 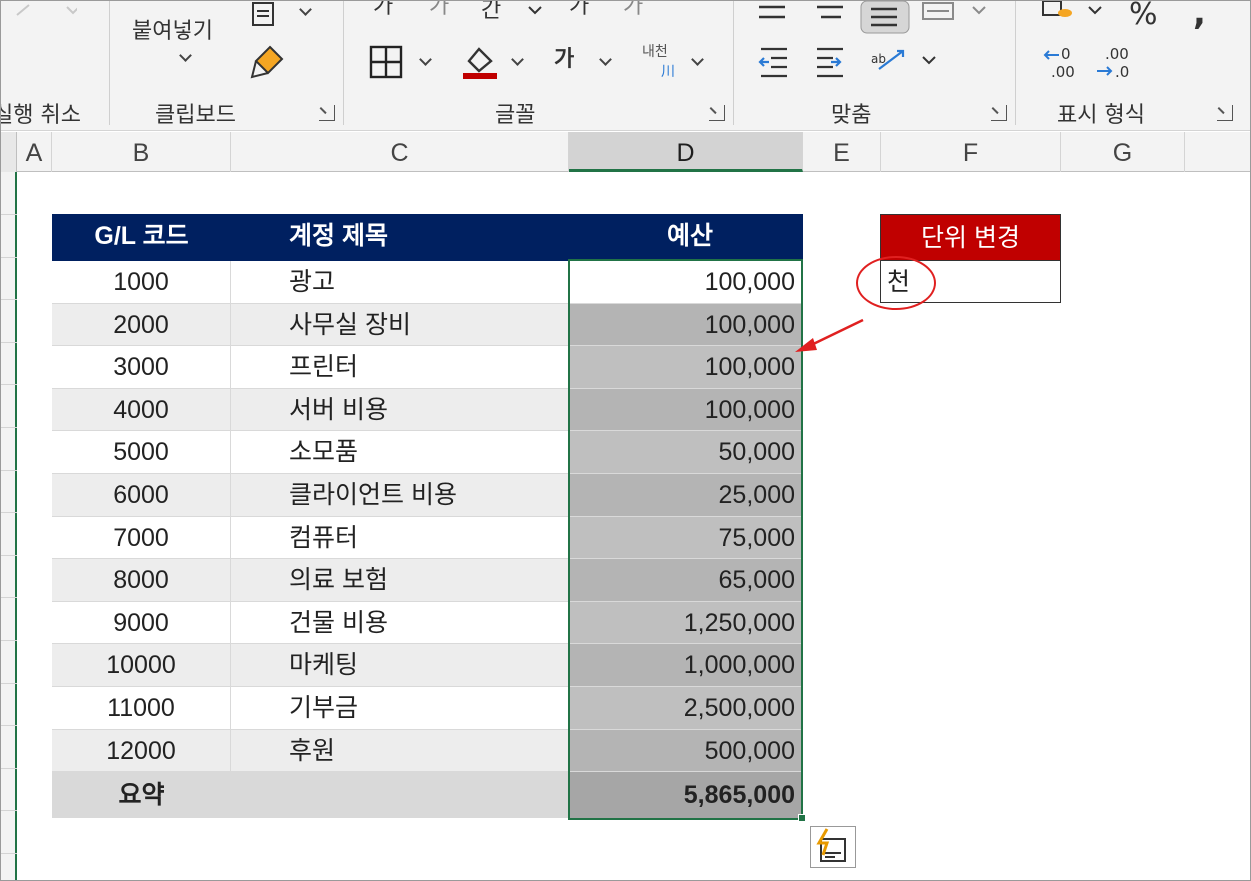 I want to click on table-cell-code: 10000, so click(x=141, y=665).